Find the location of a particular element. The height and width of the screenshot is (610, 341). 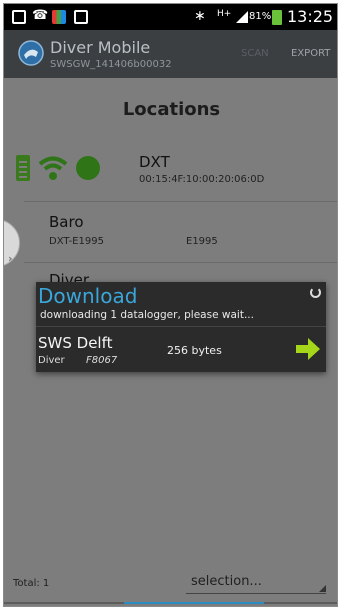

diver-logo-icon is located at coordinates (31, 53).